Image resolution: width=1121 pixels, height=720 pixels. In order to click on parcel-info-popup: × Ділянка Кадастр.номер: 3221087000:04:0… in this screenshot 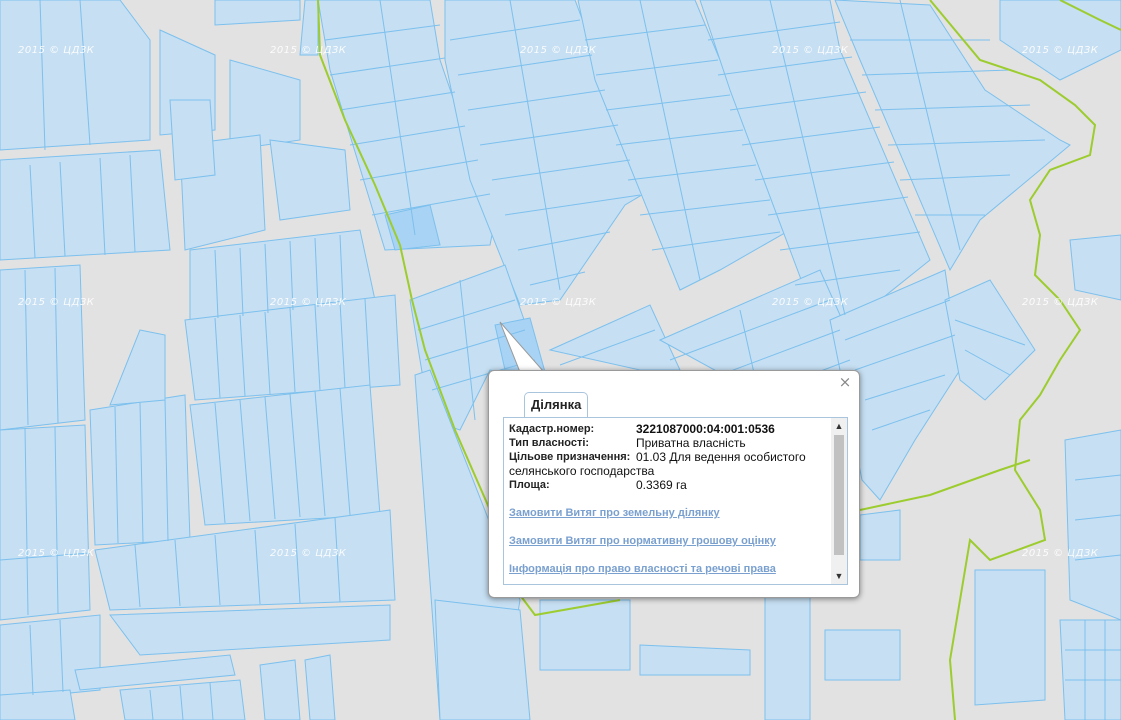, I will do `click(674, 484)`.